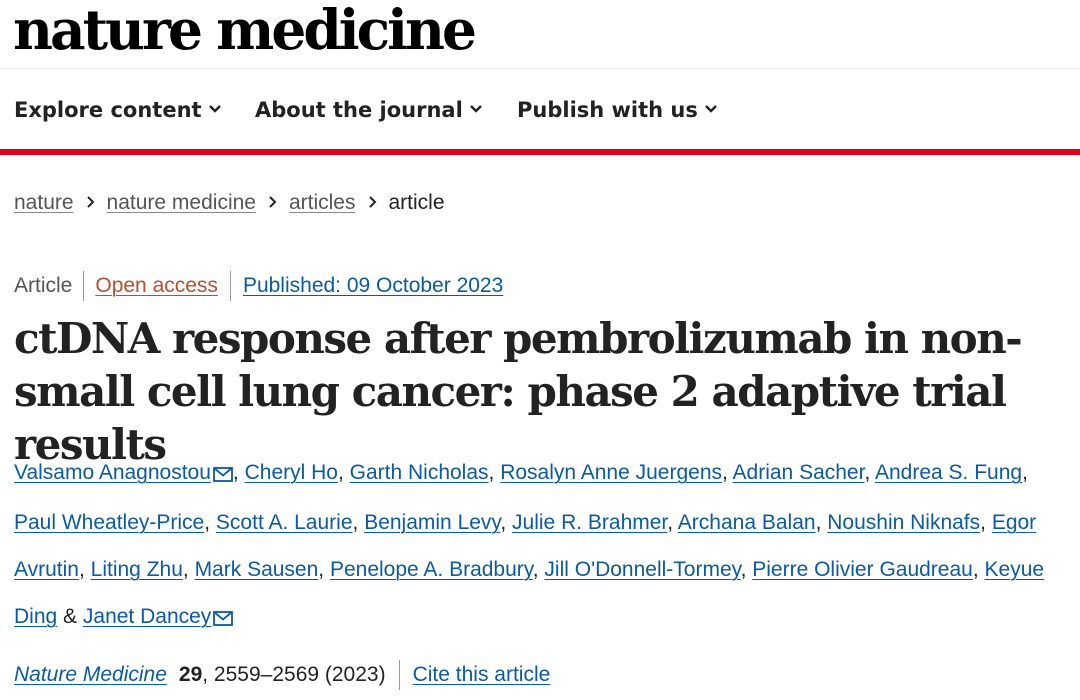 Image resolution: width=1080 pixels, height=700 pixels. Describe the element at coordinates (432, 522) in the screenshot. I see `author-link: Benjamin Levy` at that location.